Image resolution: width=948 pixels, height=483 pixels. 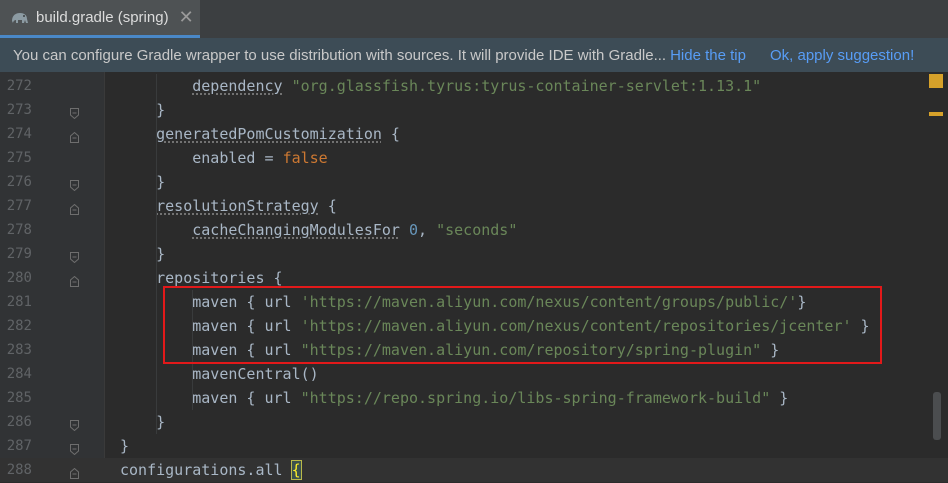 I want to click on code-token: repositories {, so click(x=201, y=278).